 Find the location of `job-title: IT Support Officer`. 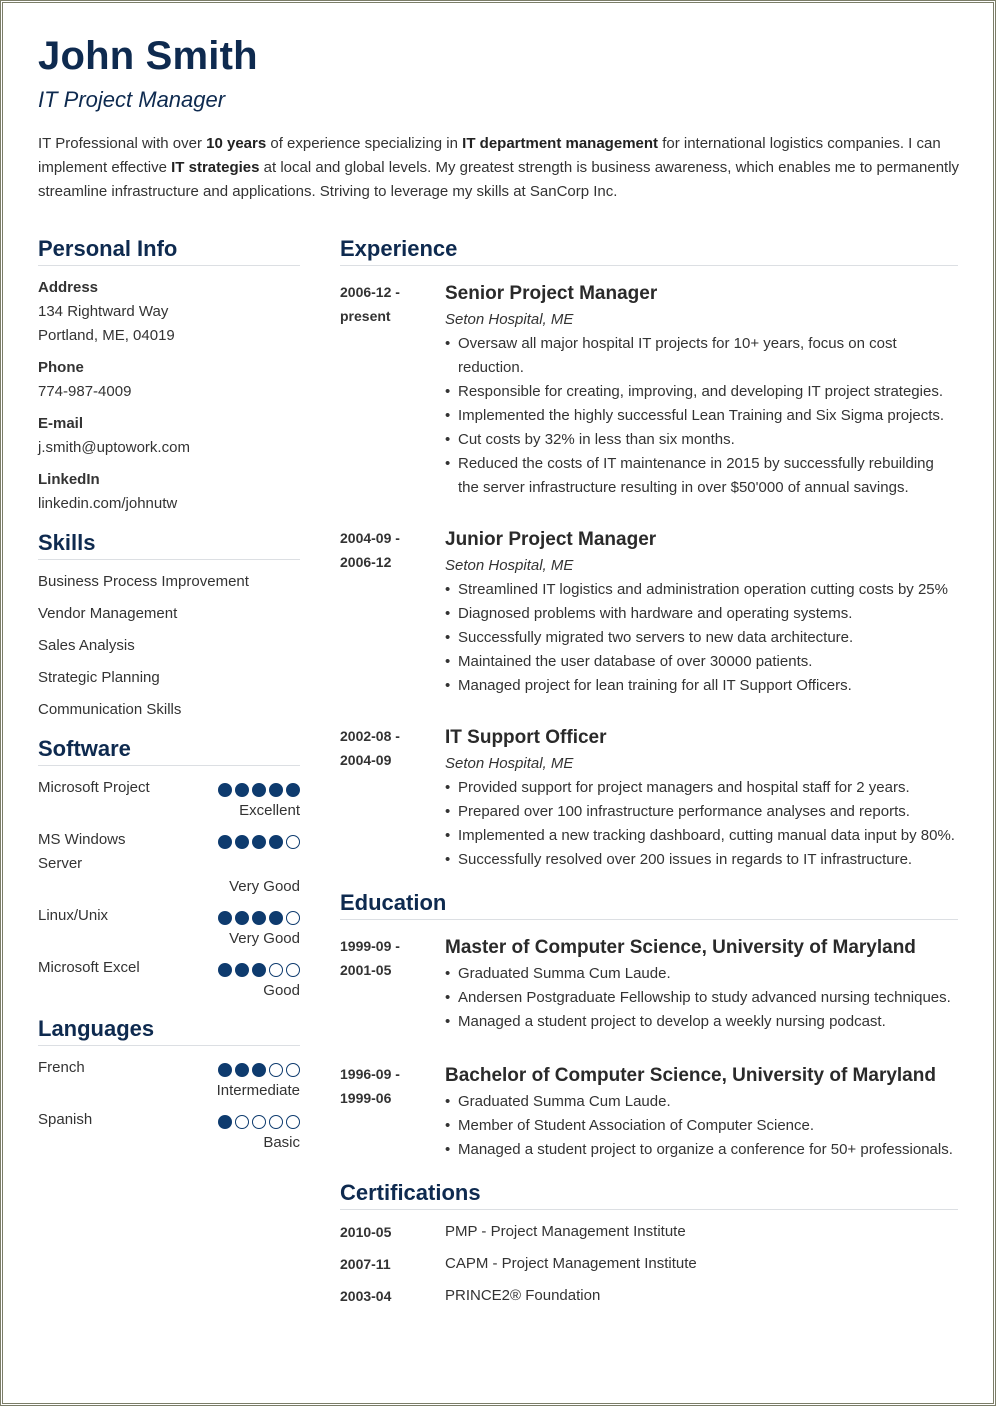

job-title: IT Support Officer is located at coordinates (526, 737).